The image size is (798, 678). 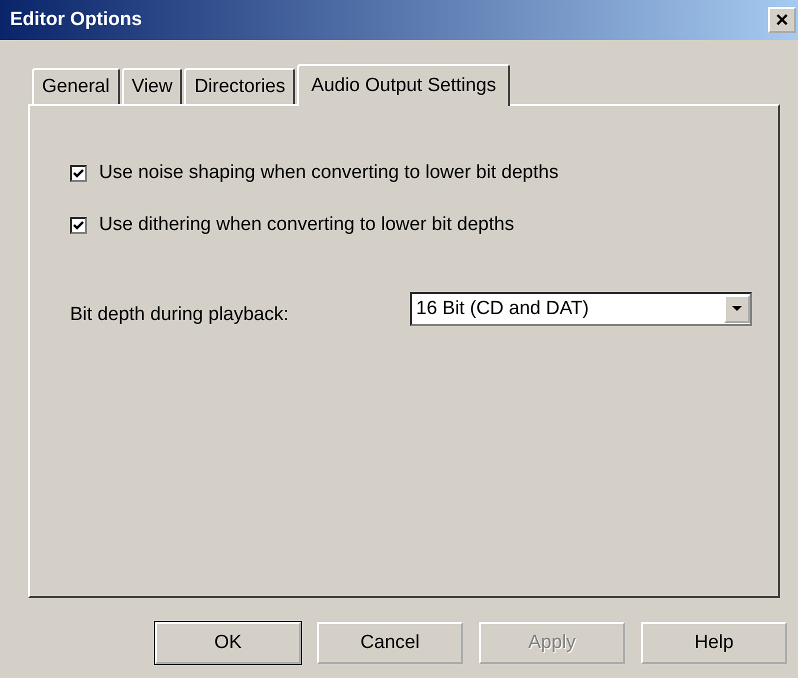 What do you see at coordinates (240, 86) in the screenshot?
I see `tab: Directories` at bounding box center [240, 86].